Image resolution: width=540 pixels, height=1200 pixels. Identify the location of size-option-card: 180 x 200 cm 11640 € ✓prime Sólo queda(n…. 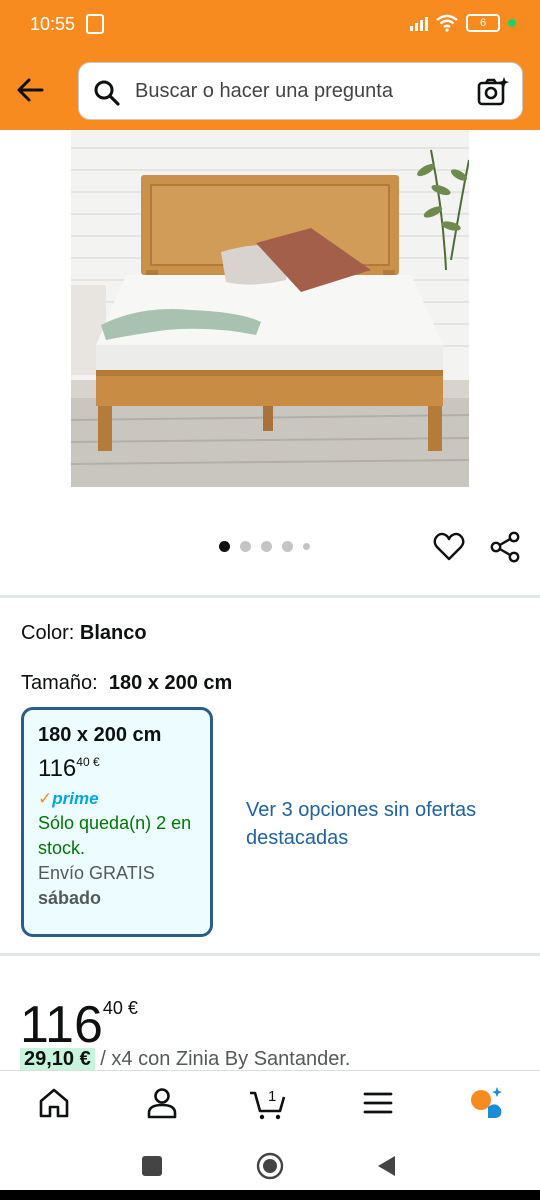
(117, 822).